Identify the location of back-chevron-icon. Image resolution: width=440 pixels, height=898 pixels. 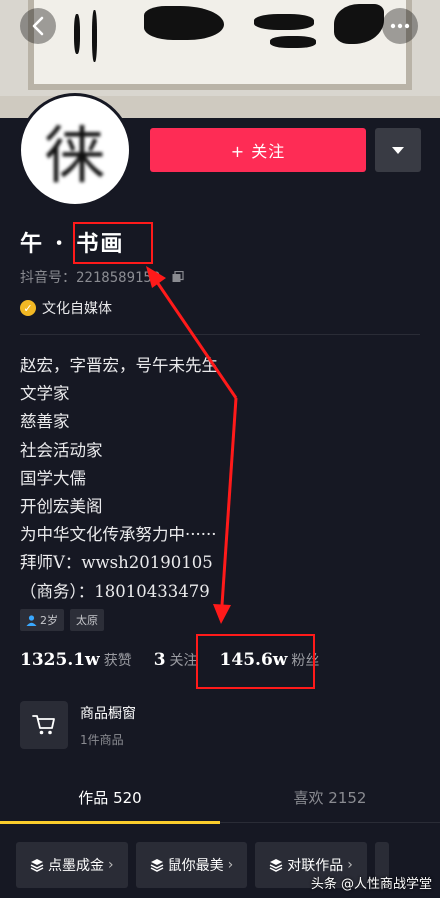
(38, 26).